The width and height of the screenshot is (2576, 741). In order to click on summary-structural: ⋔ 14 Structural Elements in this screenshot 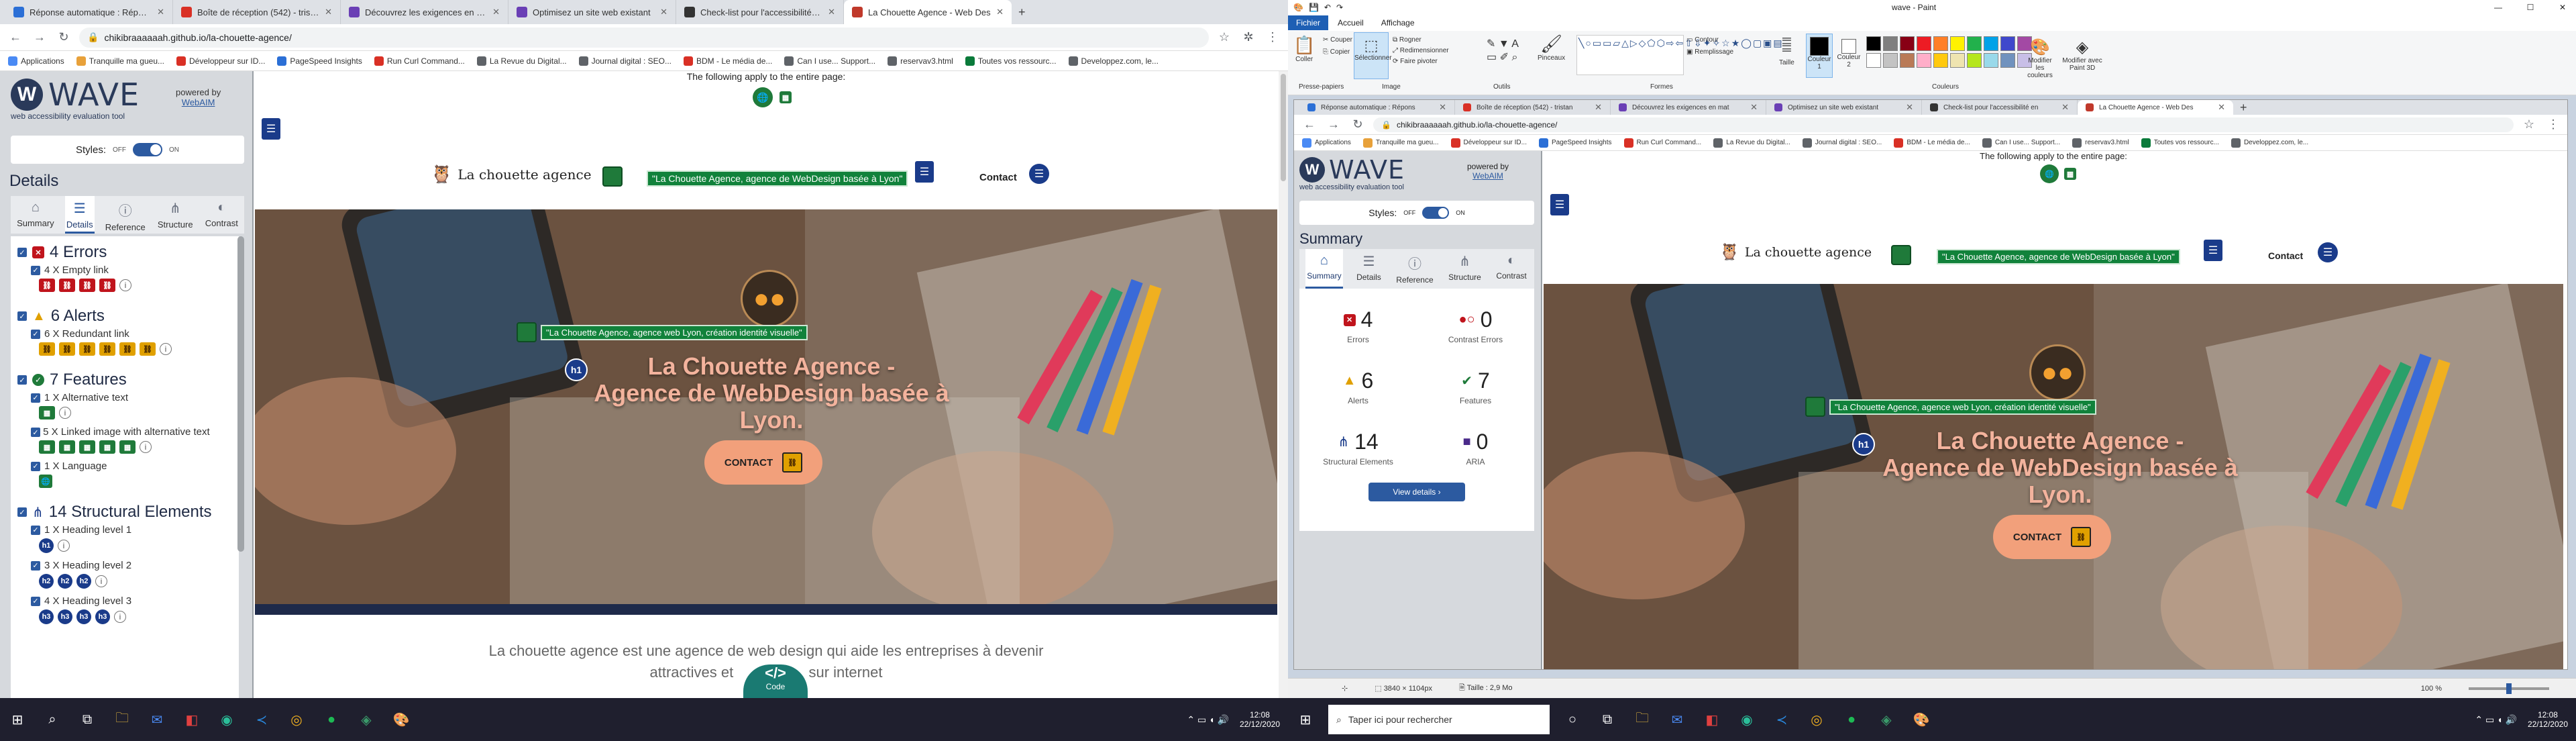, I will do `click(1358, 448)`.